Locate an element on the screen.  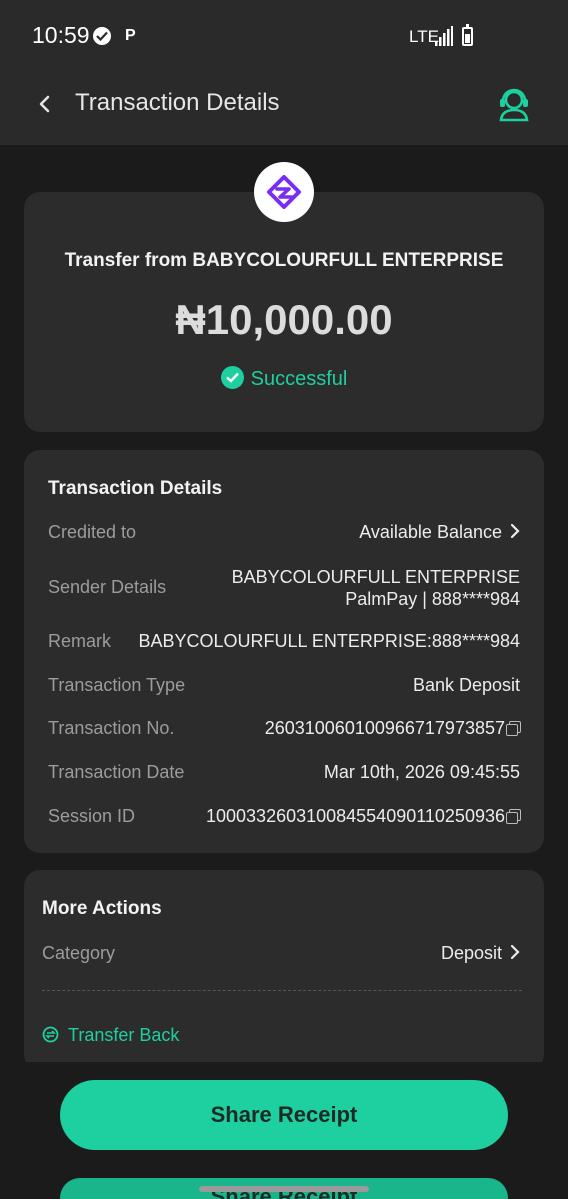
transfer-back-label: Transfer Back is located at coordinates (124, 1035).